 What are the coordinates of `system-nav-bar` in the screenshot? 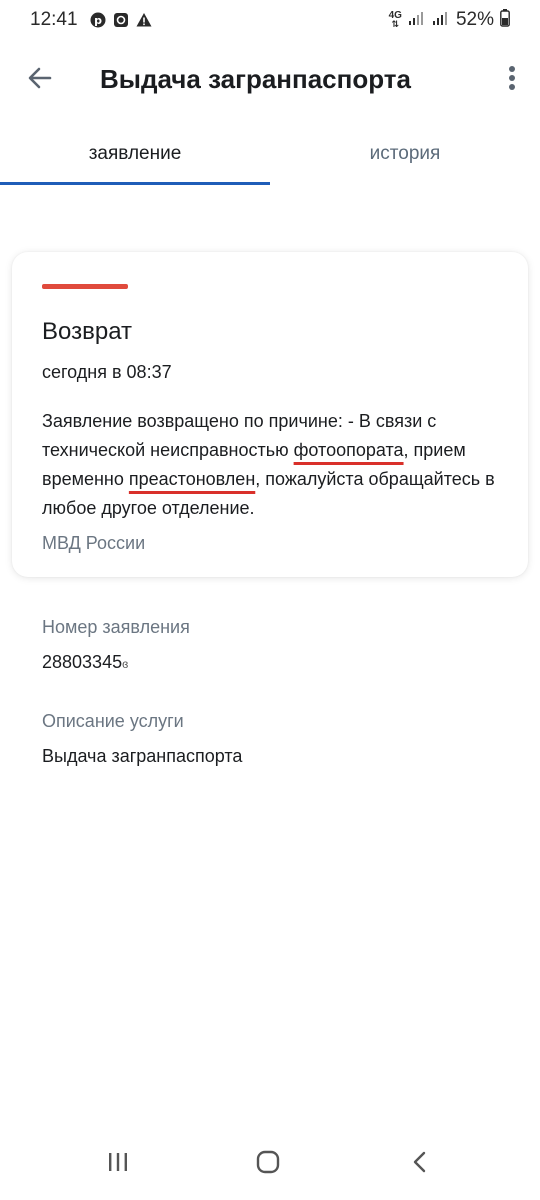 It's located at (270, 1165).